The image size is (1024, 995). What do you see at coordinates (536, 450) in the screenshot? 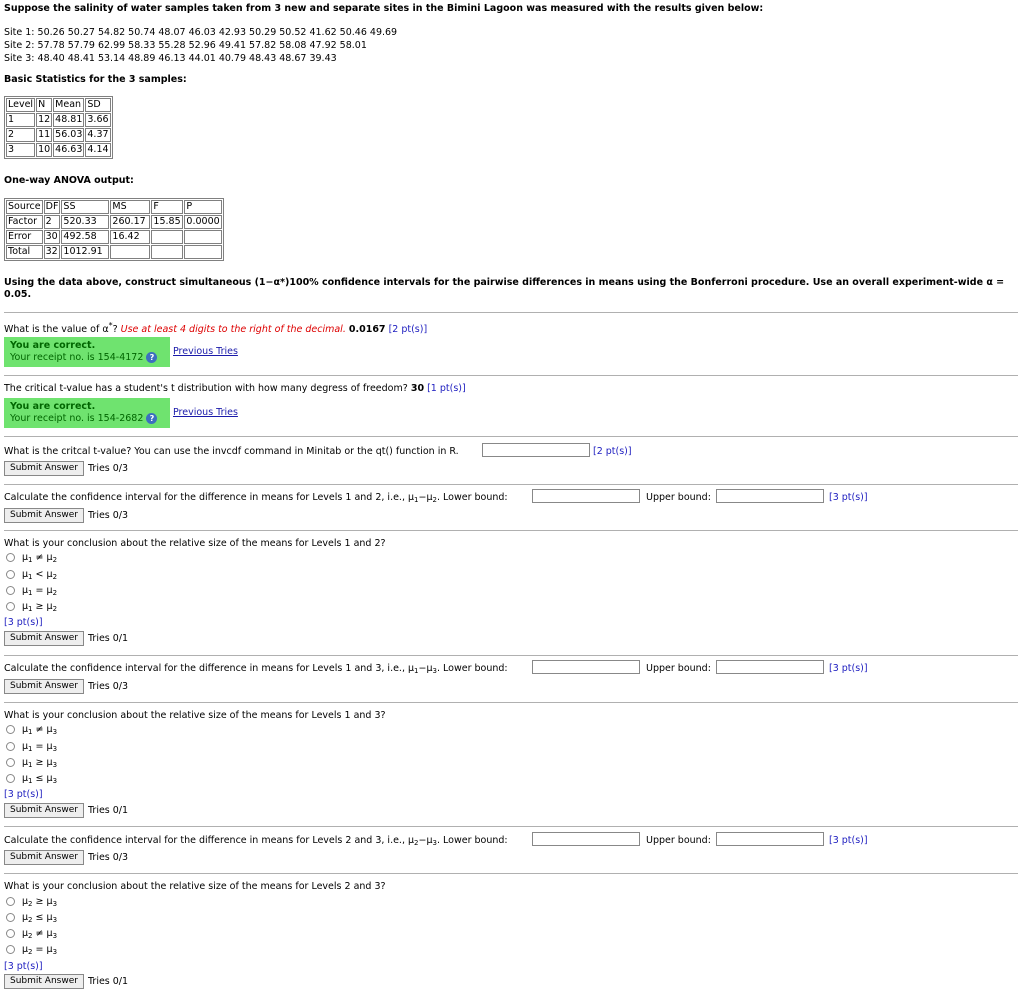
I see `critical-t-input` at bounding box center [536, 450].